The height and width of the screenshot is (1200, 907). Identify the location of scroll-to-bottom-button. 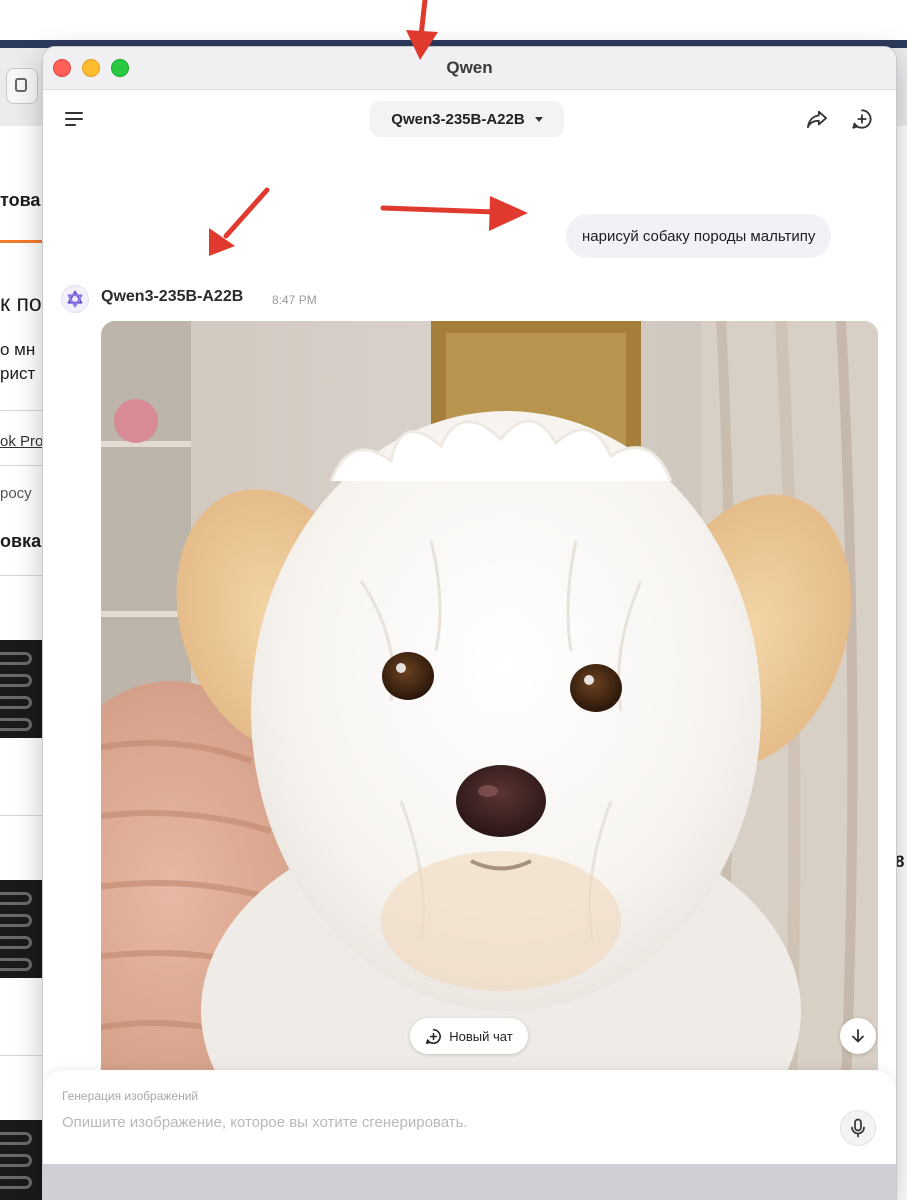
(858, 1036).